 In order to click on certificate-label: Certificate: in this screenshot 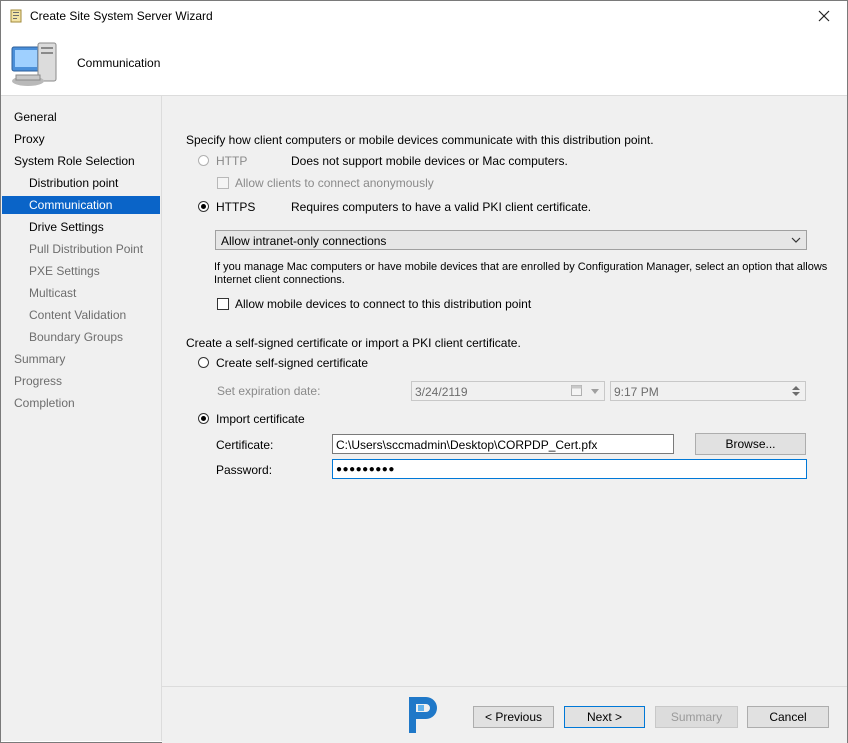, I will do `click(245, 445)`.